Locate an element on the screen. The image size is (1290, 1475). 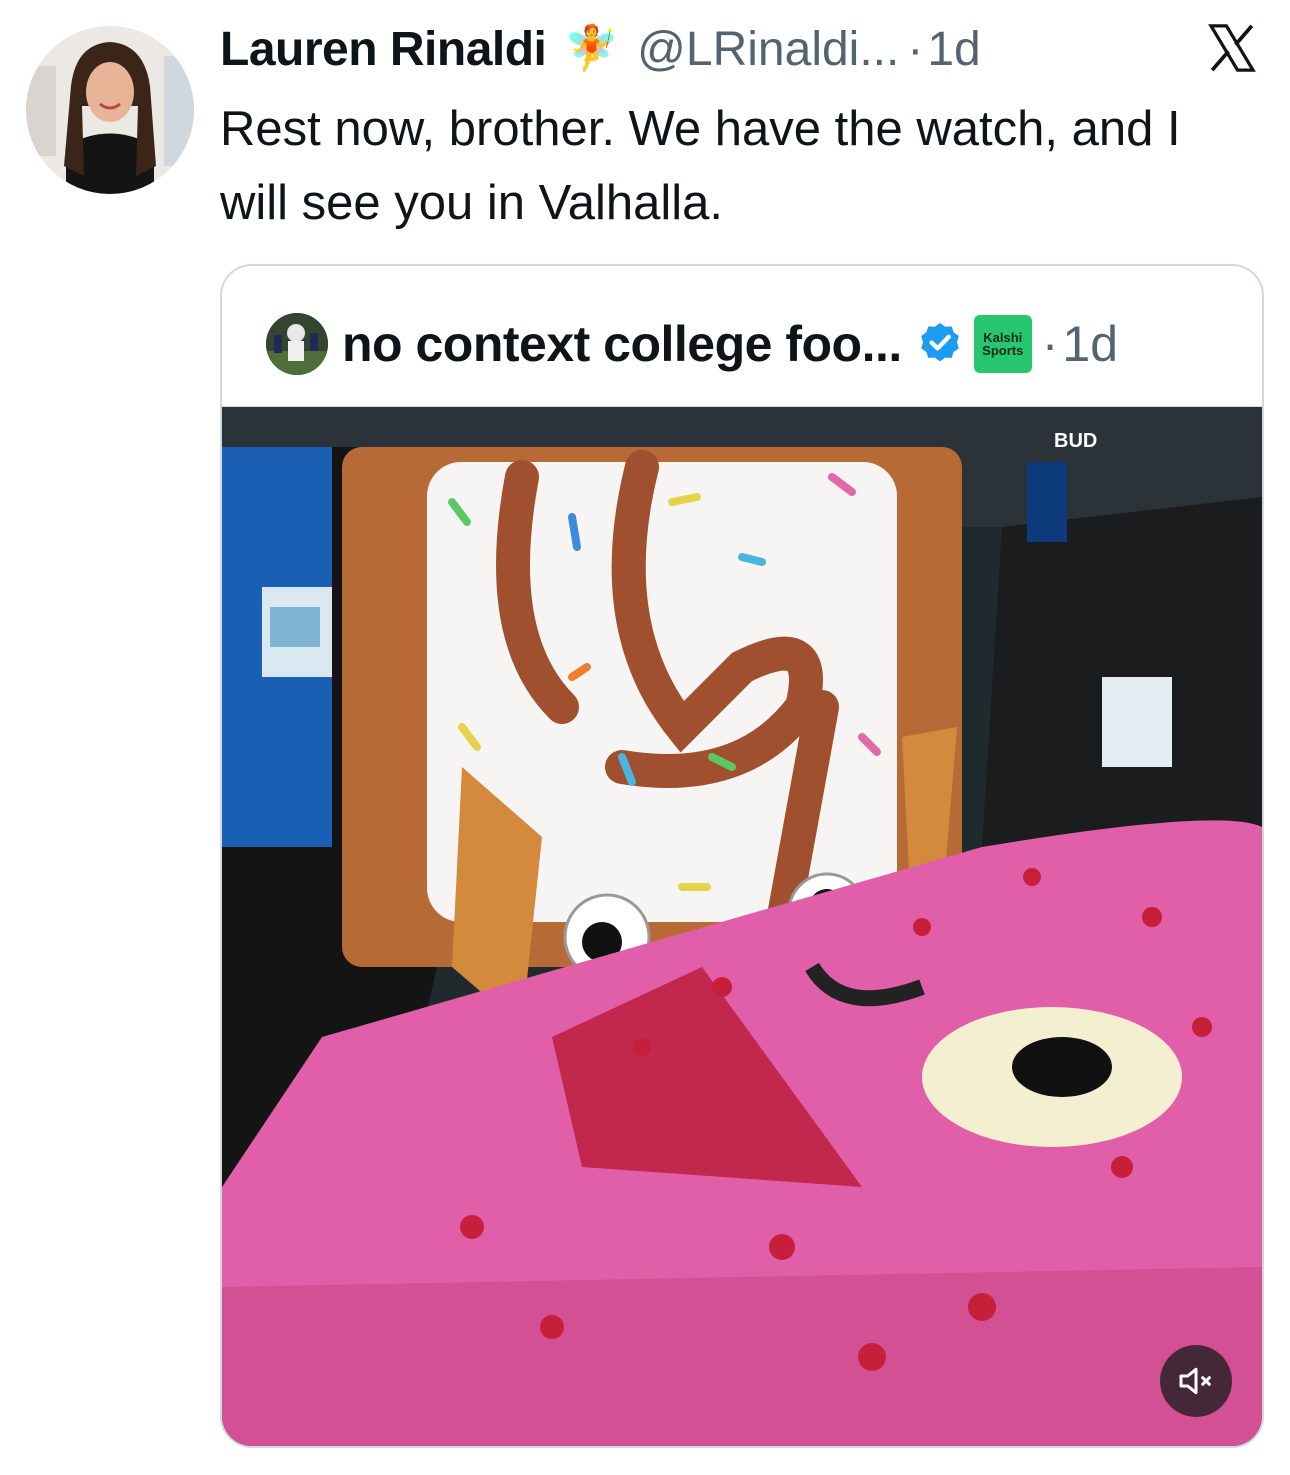
verified-badge-icon is located at coordinates (939, 342).